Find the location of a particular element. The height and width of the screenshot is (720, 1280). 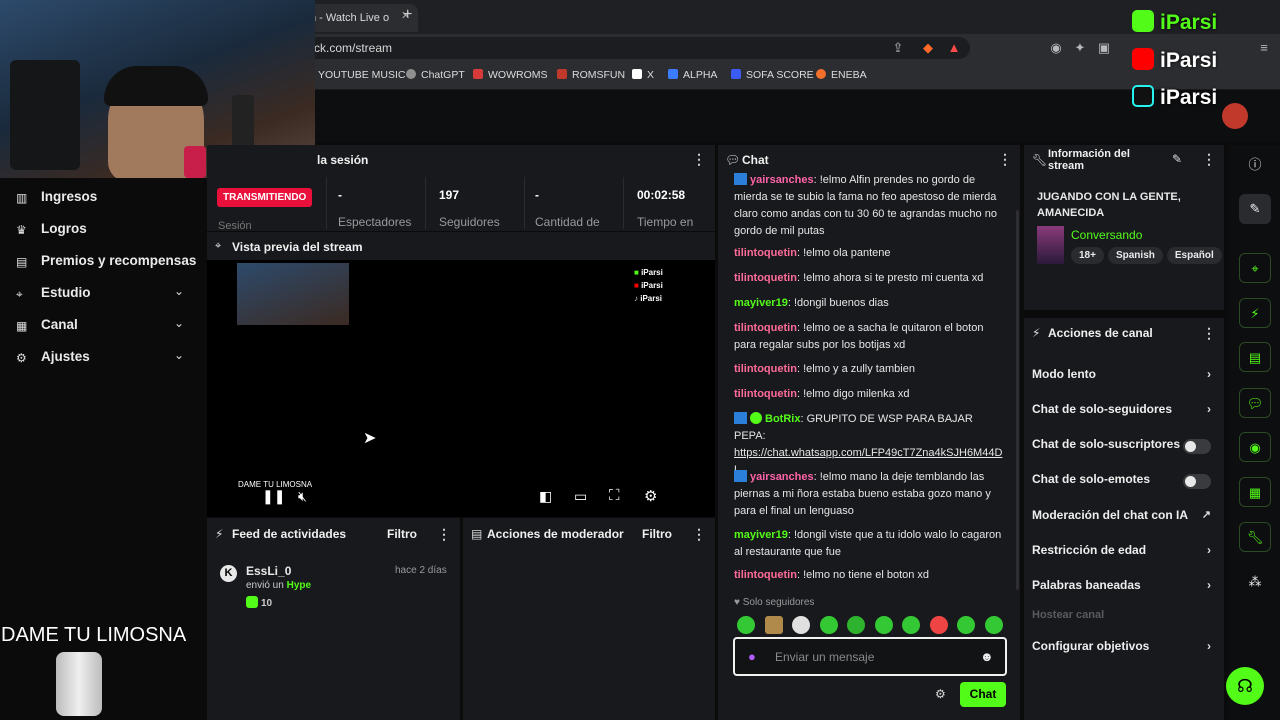

chat-bubble-icon: 💬︎ is located at coordinates (733, 160).